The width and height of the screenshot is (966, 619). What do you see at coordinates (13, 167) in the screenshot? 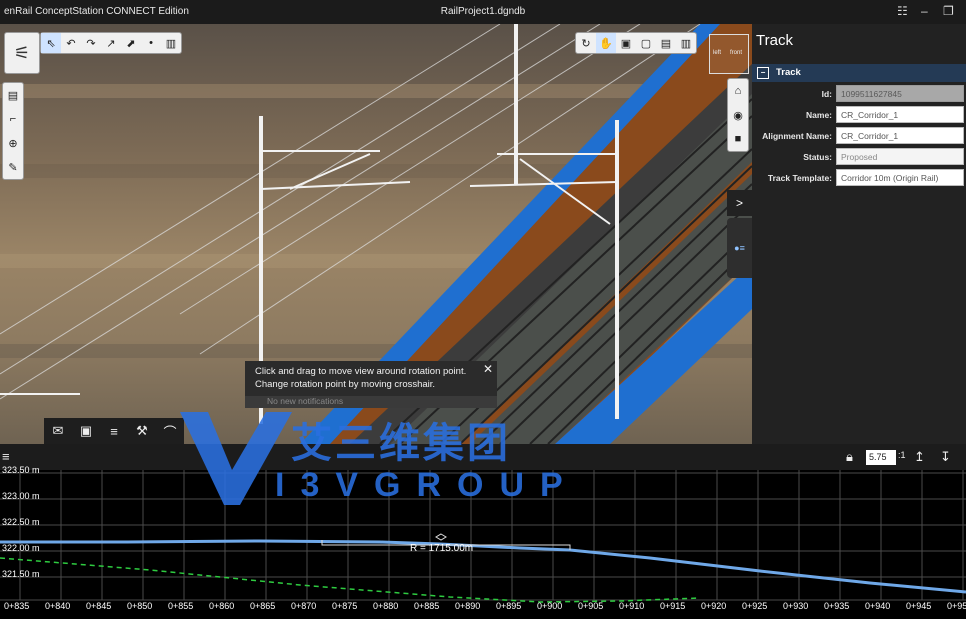
I see `edit-icon: ✎` at bounding box center [13, 167].